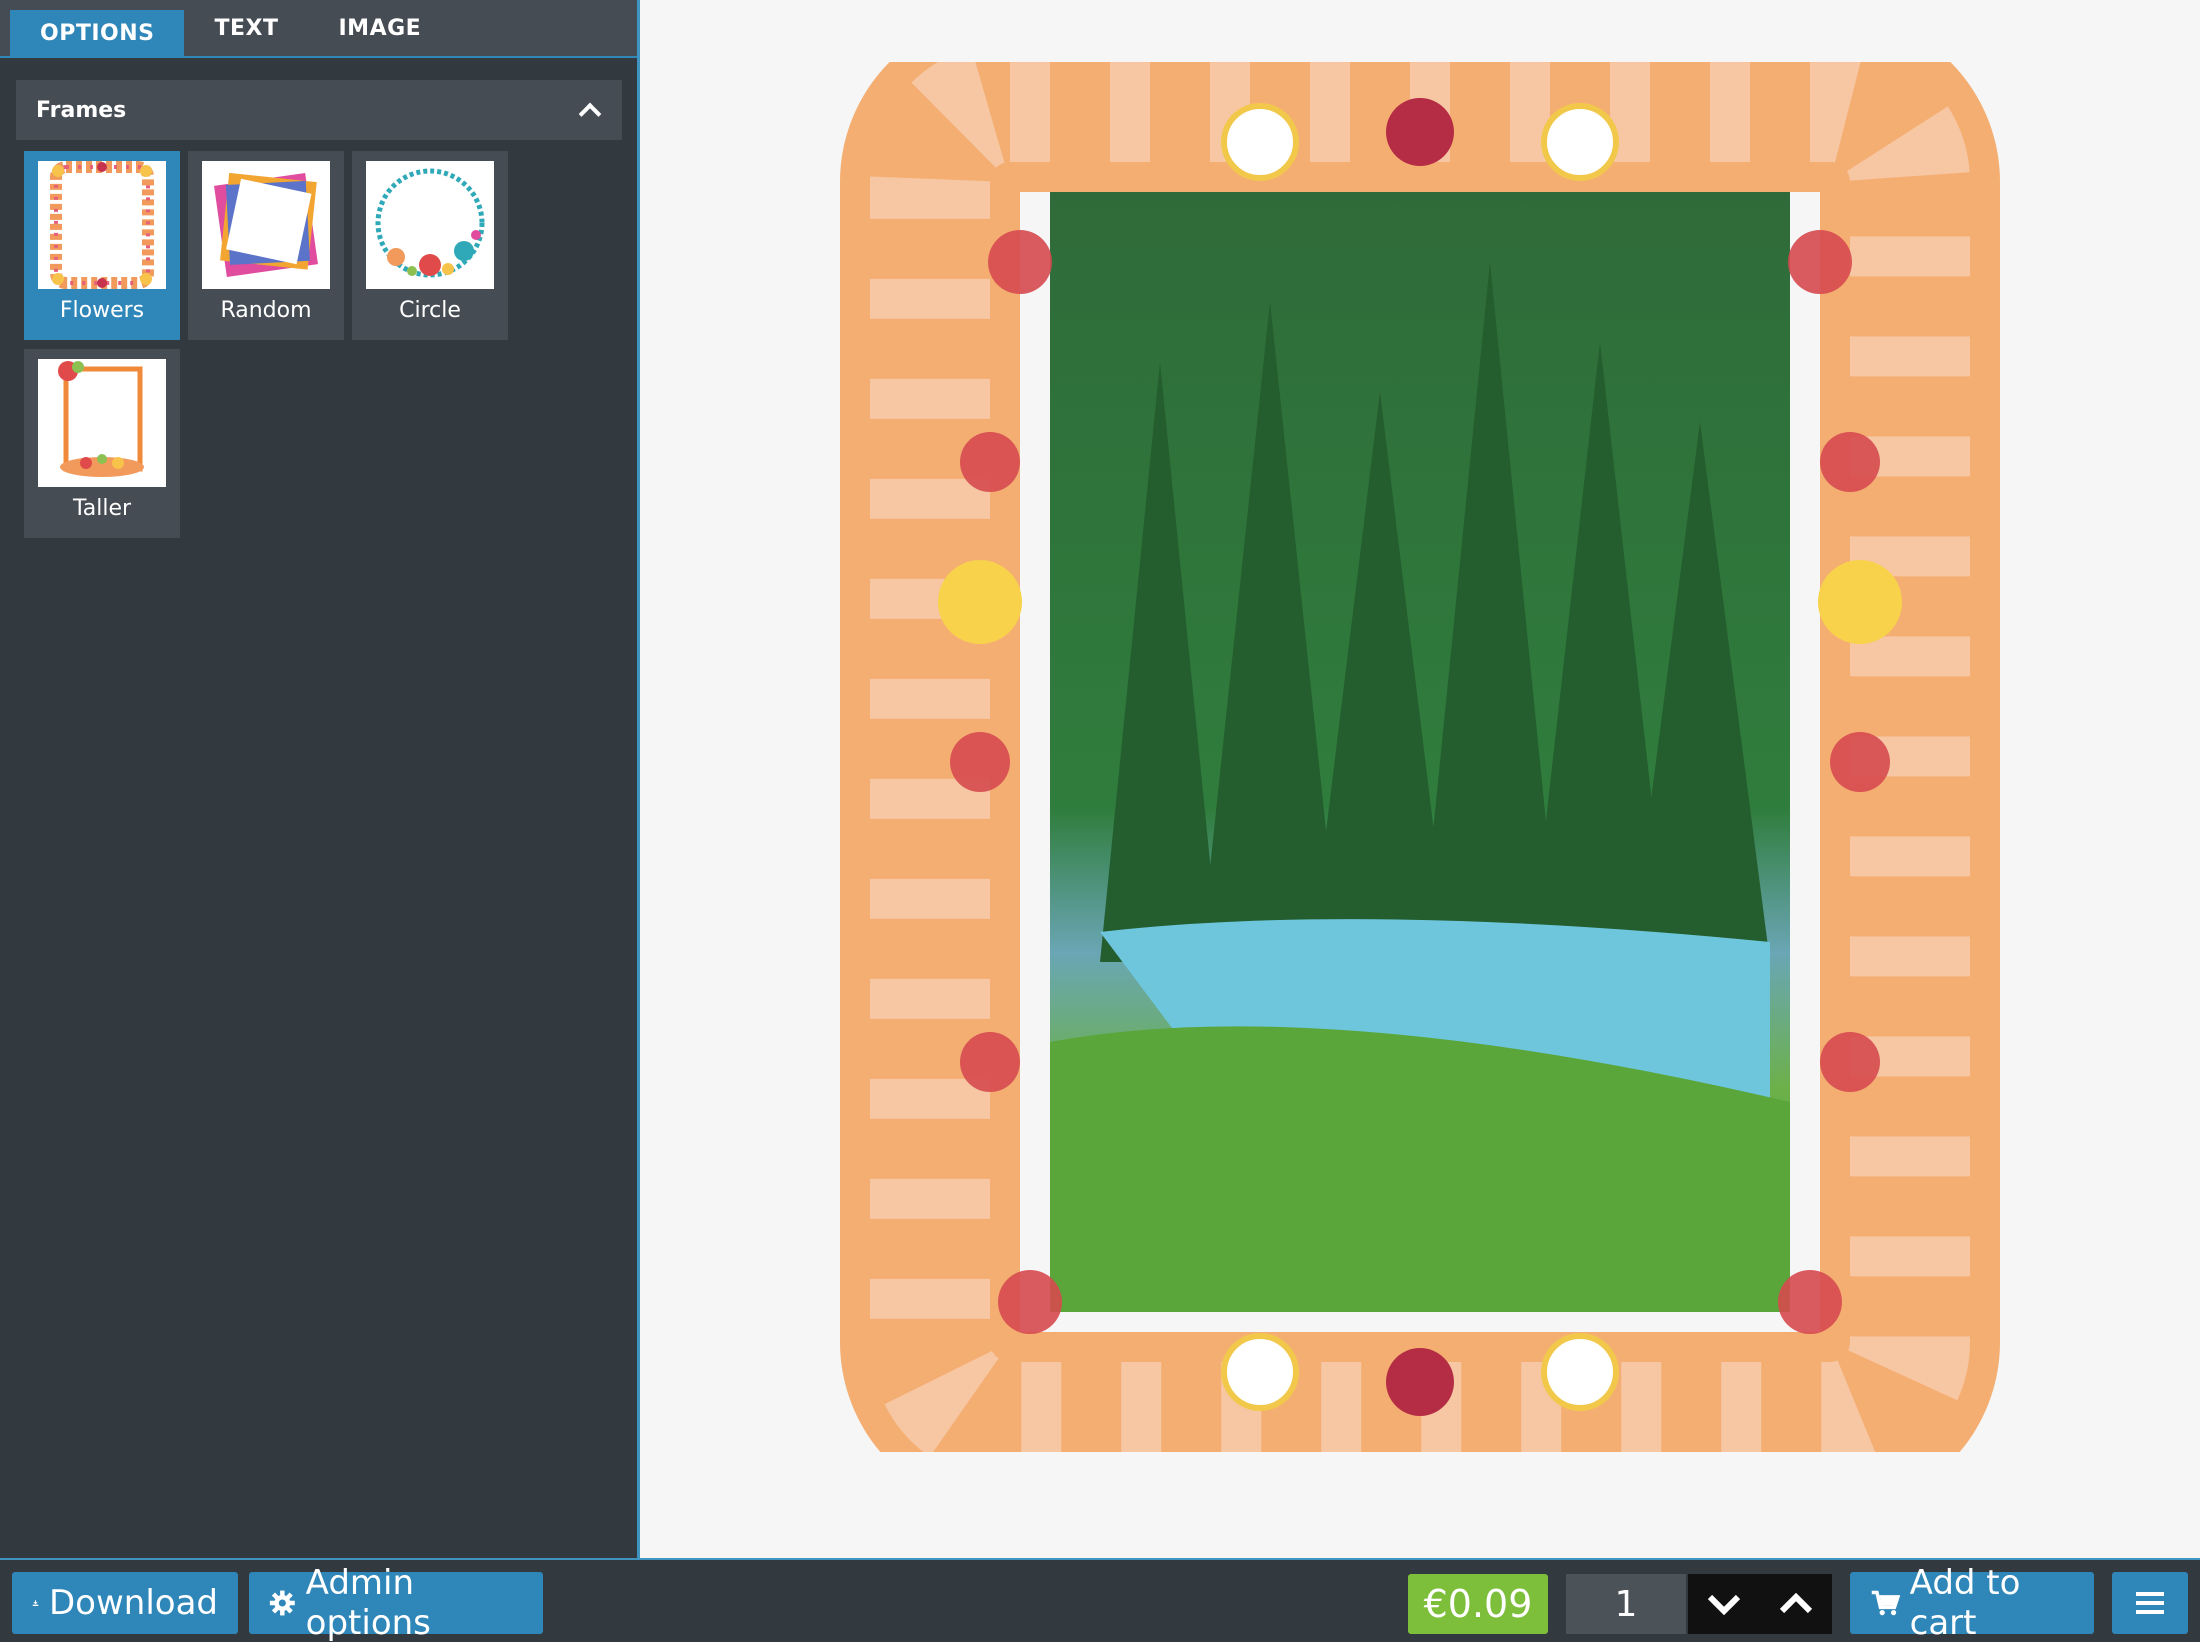  I want to click on frame-label: Taller, so click(102, 508).